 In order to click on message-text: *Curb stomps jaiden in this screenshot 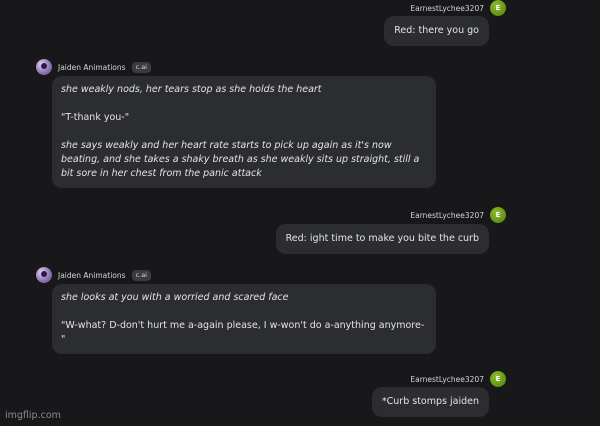, I will do `click(430, 401)`.